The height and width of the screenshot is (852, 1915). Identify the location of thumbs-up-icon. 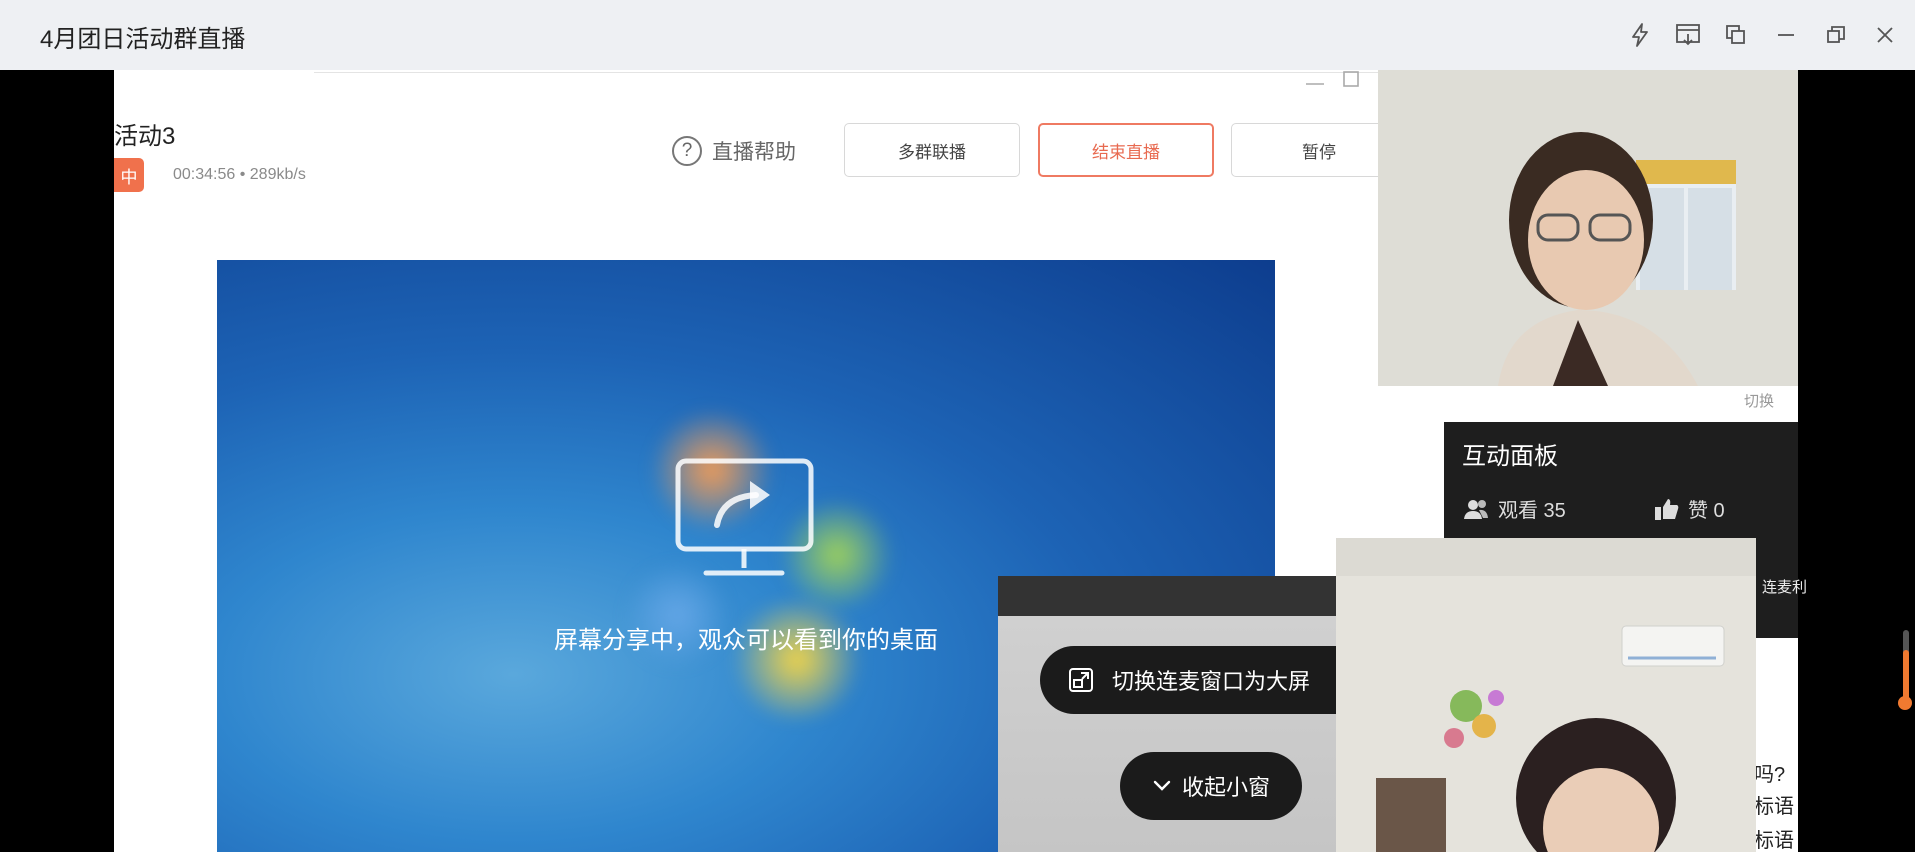
(1667, 509).